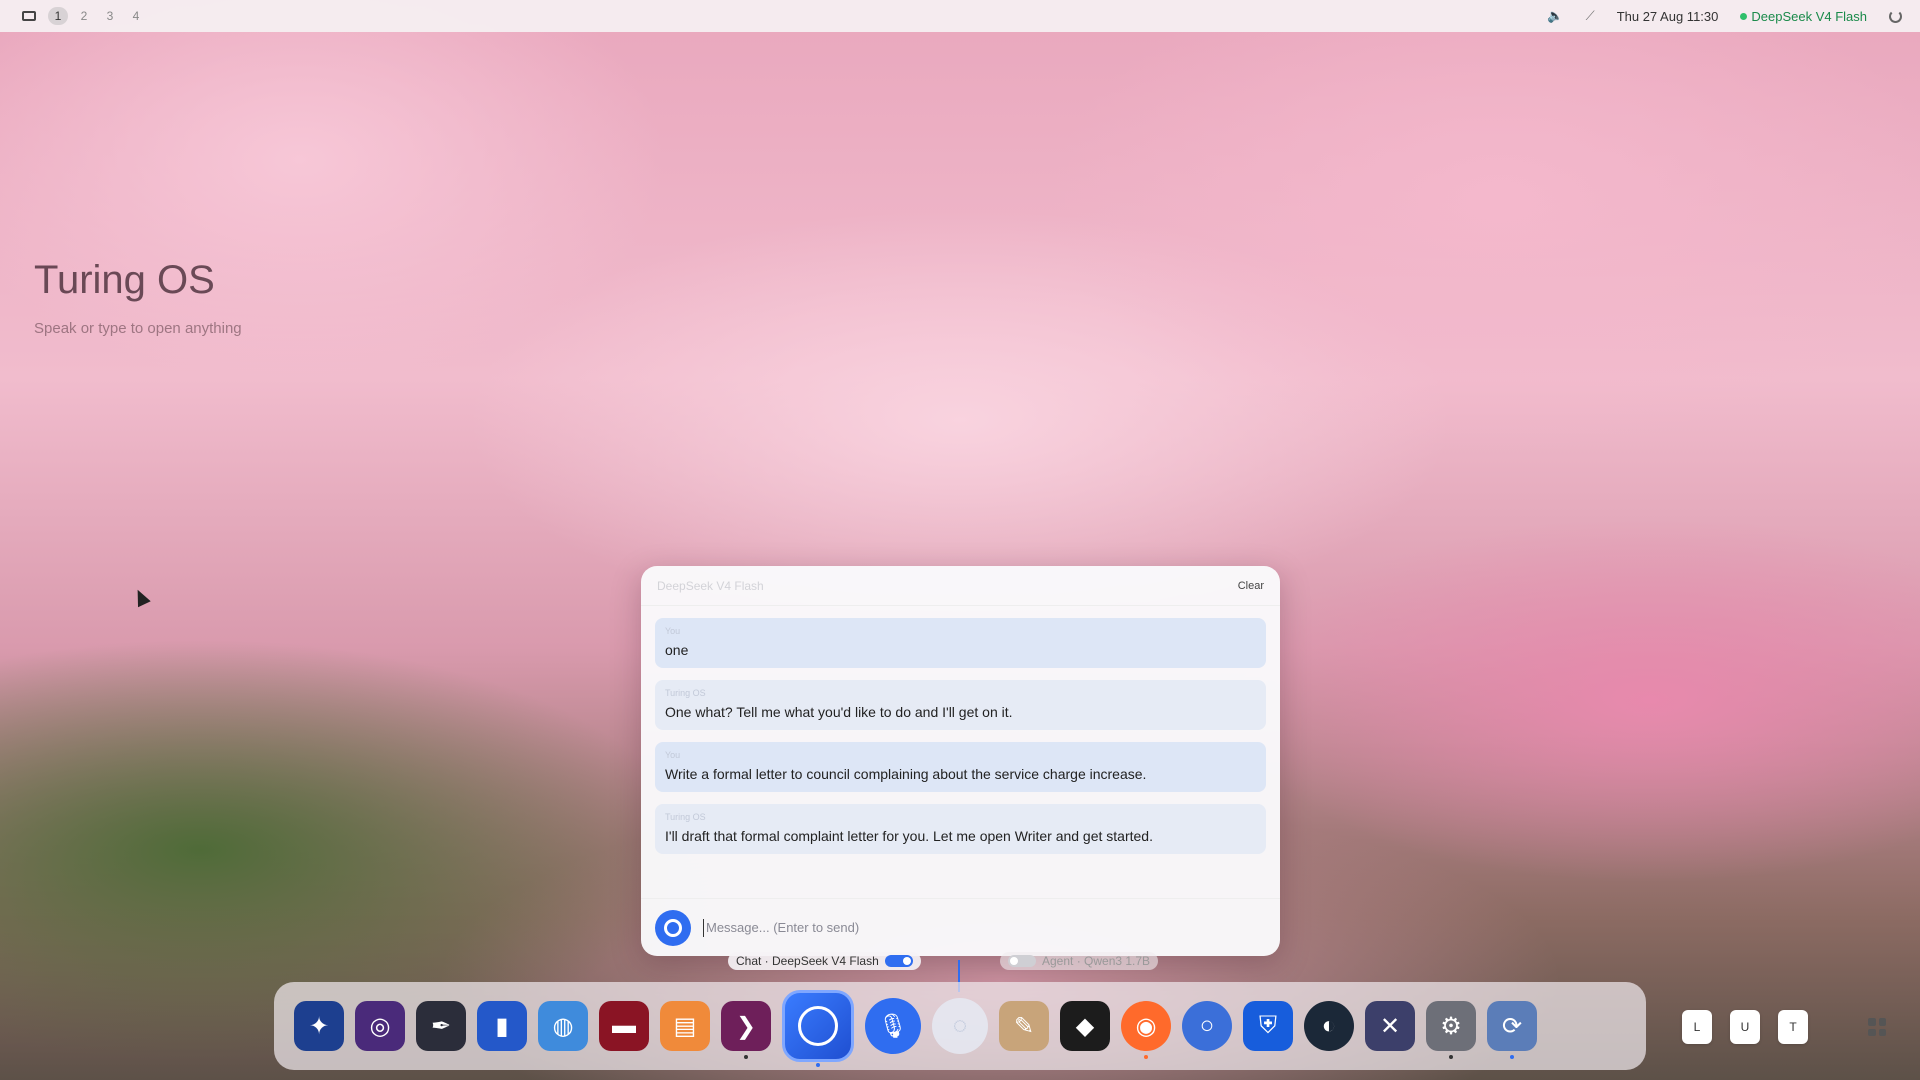 The height and width of the screenshot is (1080, 1920). I want to click on agent-orb-button: ◌, so click(960, 1026).